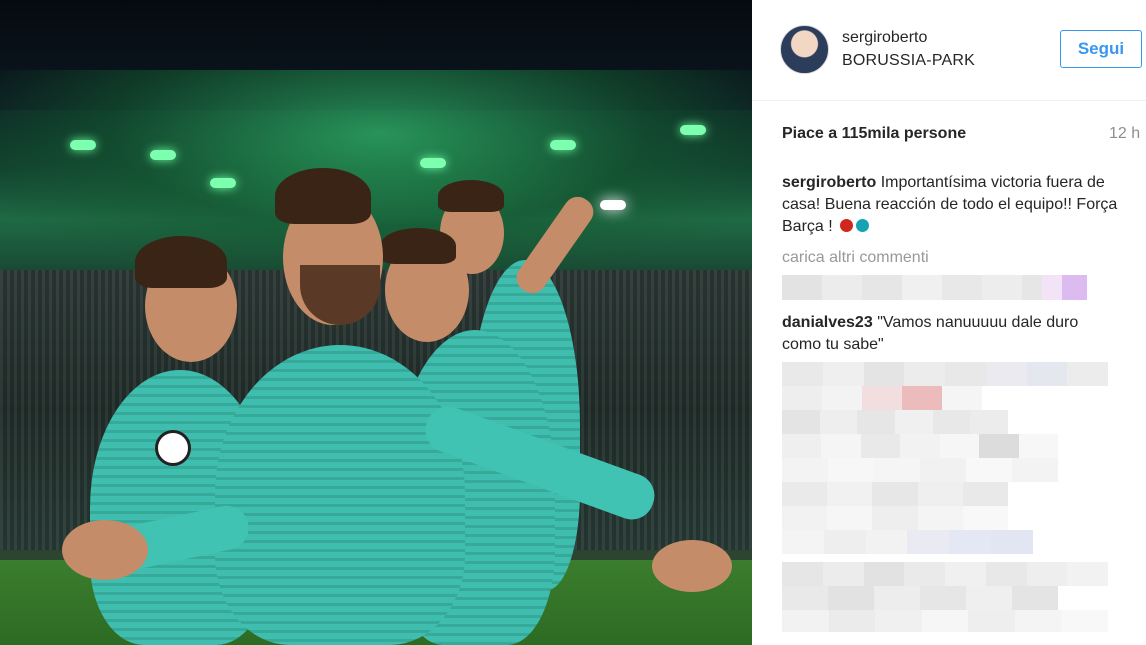  What do you see at coordinates (863, 225) in the screenshot?
I see `blue-circle-emoji-icon` at bounding box center [863, 225].